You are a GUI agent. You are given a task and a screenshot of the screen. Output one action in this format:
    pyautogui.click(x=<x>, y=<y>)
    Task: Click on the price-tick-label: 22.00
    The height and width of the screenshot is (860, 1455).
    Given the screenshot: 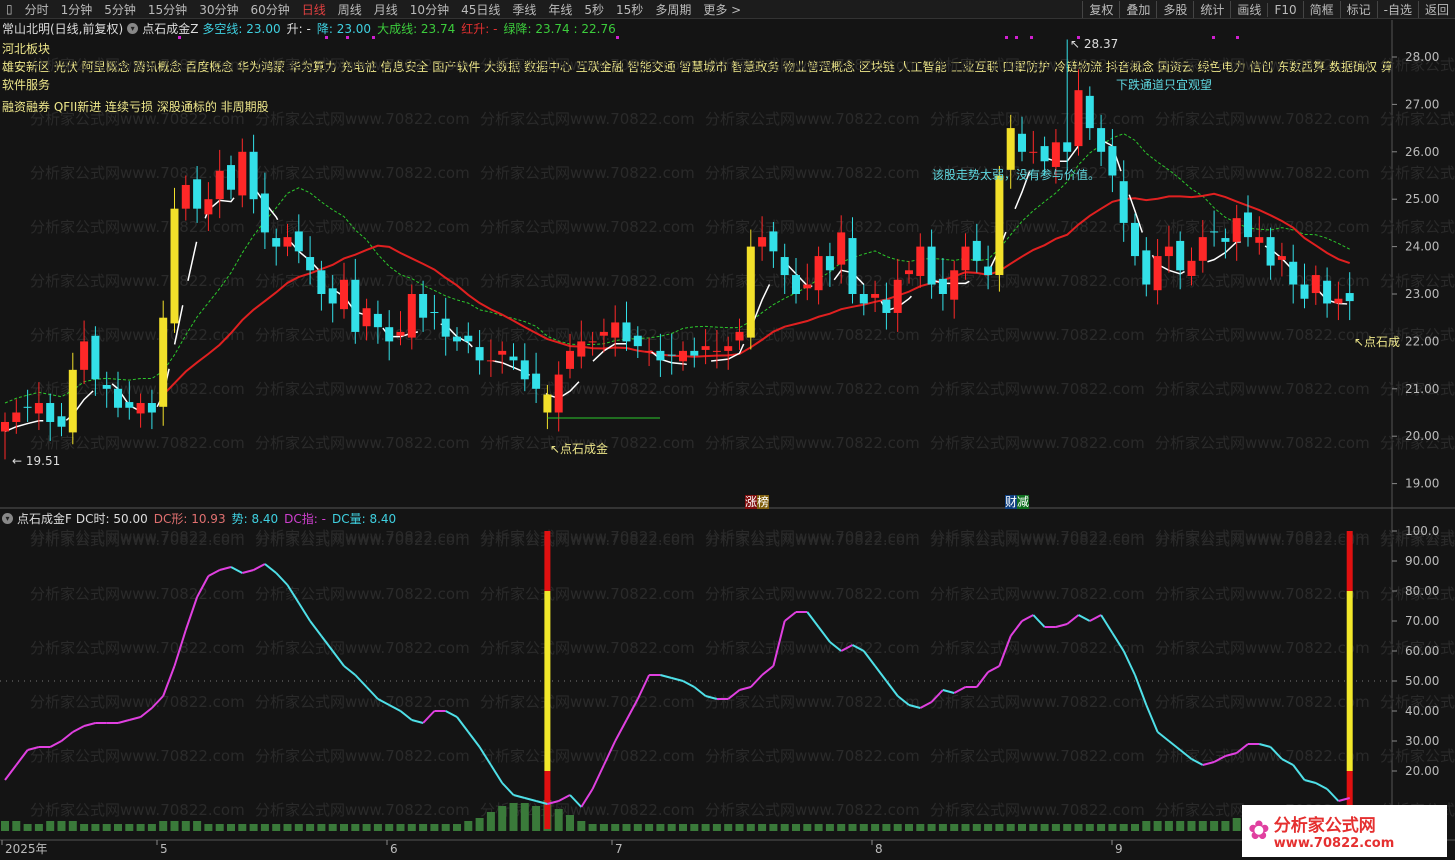 What is the action you would take?
    pyautogui.click(x=1422, y=341)
    